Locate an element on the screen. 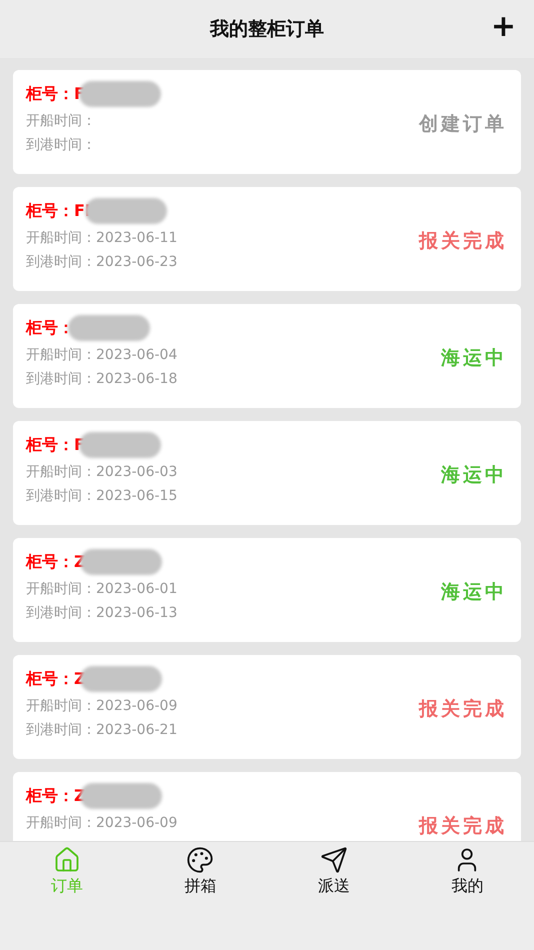 The height and width of the screenshot is (950, 534). departure-time: 开船时间： is located at coordinates (61, 121).